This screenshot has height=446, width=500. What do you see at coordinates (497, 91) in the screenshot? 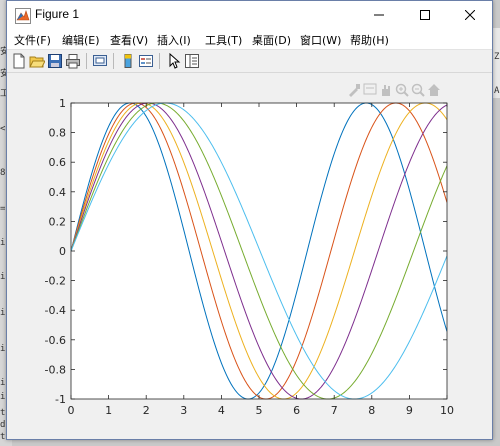
I see `background-fragment: A` at bounding box center [497, 91].